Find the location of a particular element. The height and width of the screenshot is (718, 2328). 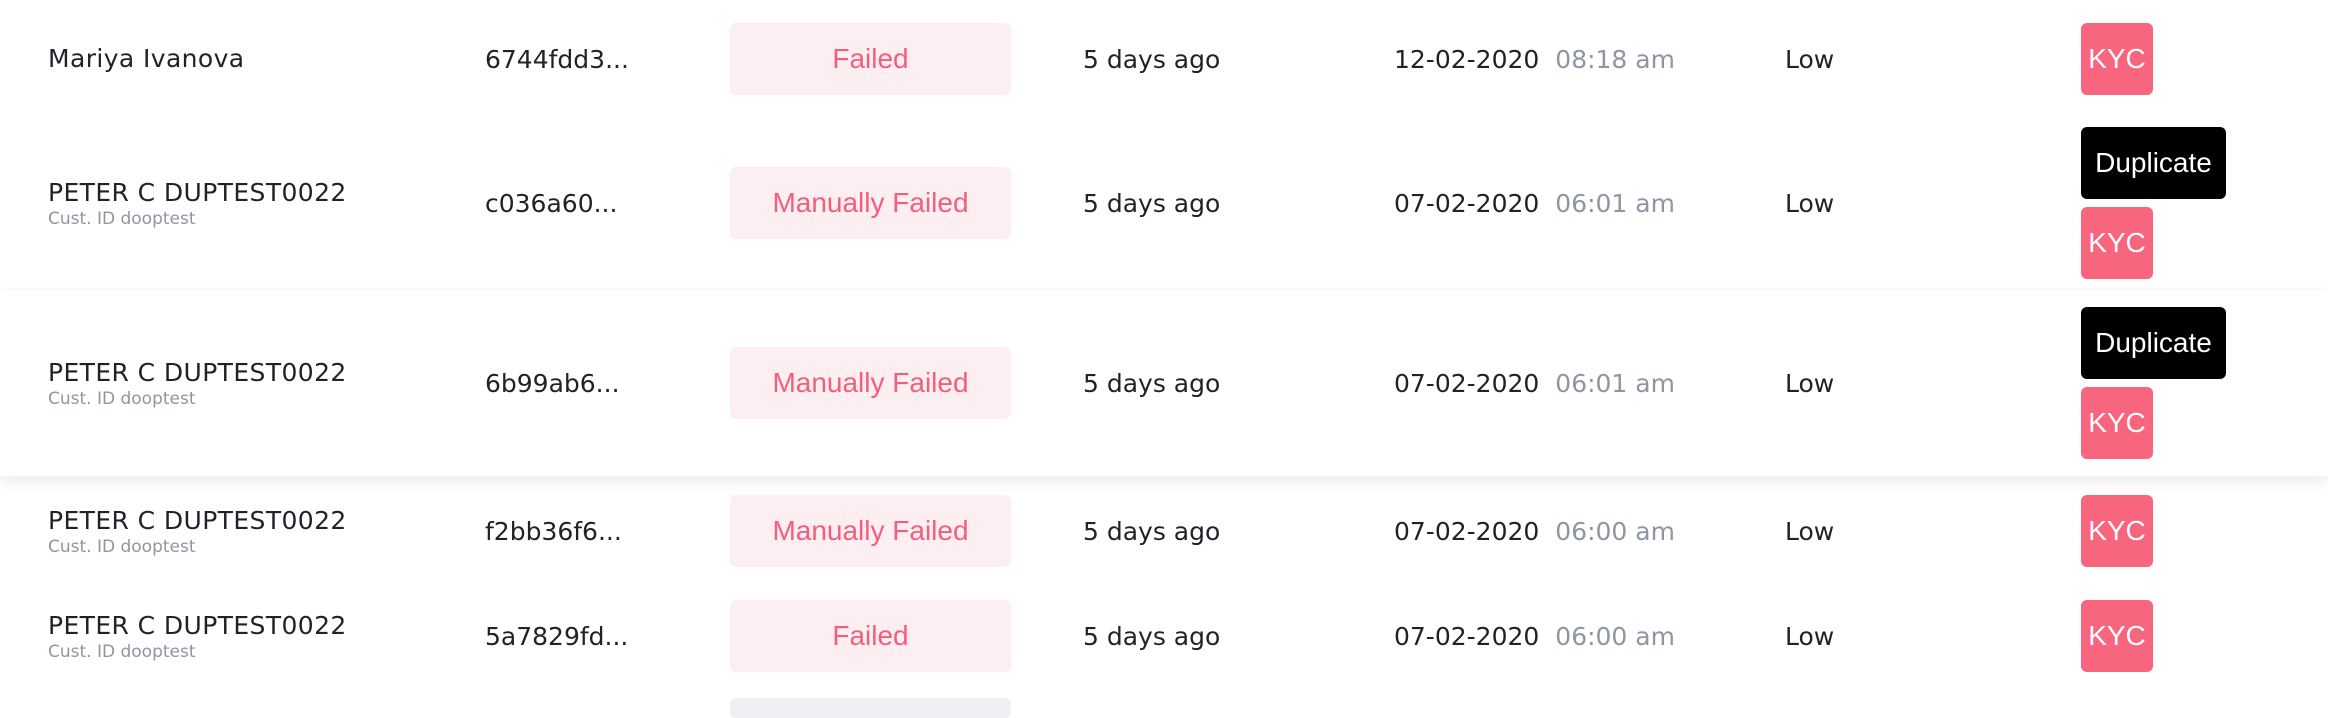

customer-name: Mariya Ivanova is located at coordinates (146, 58).